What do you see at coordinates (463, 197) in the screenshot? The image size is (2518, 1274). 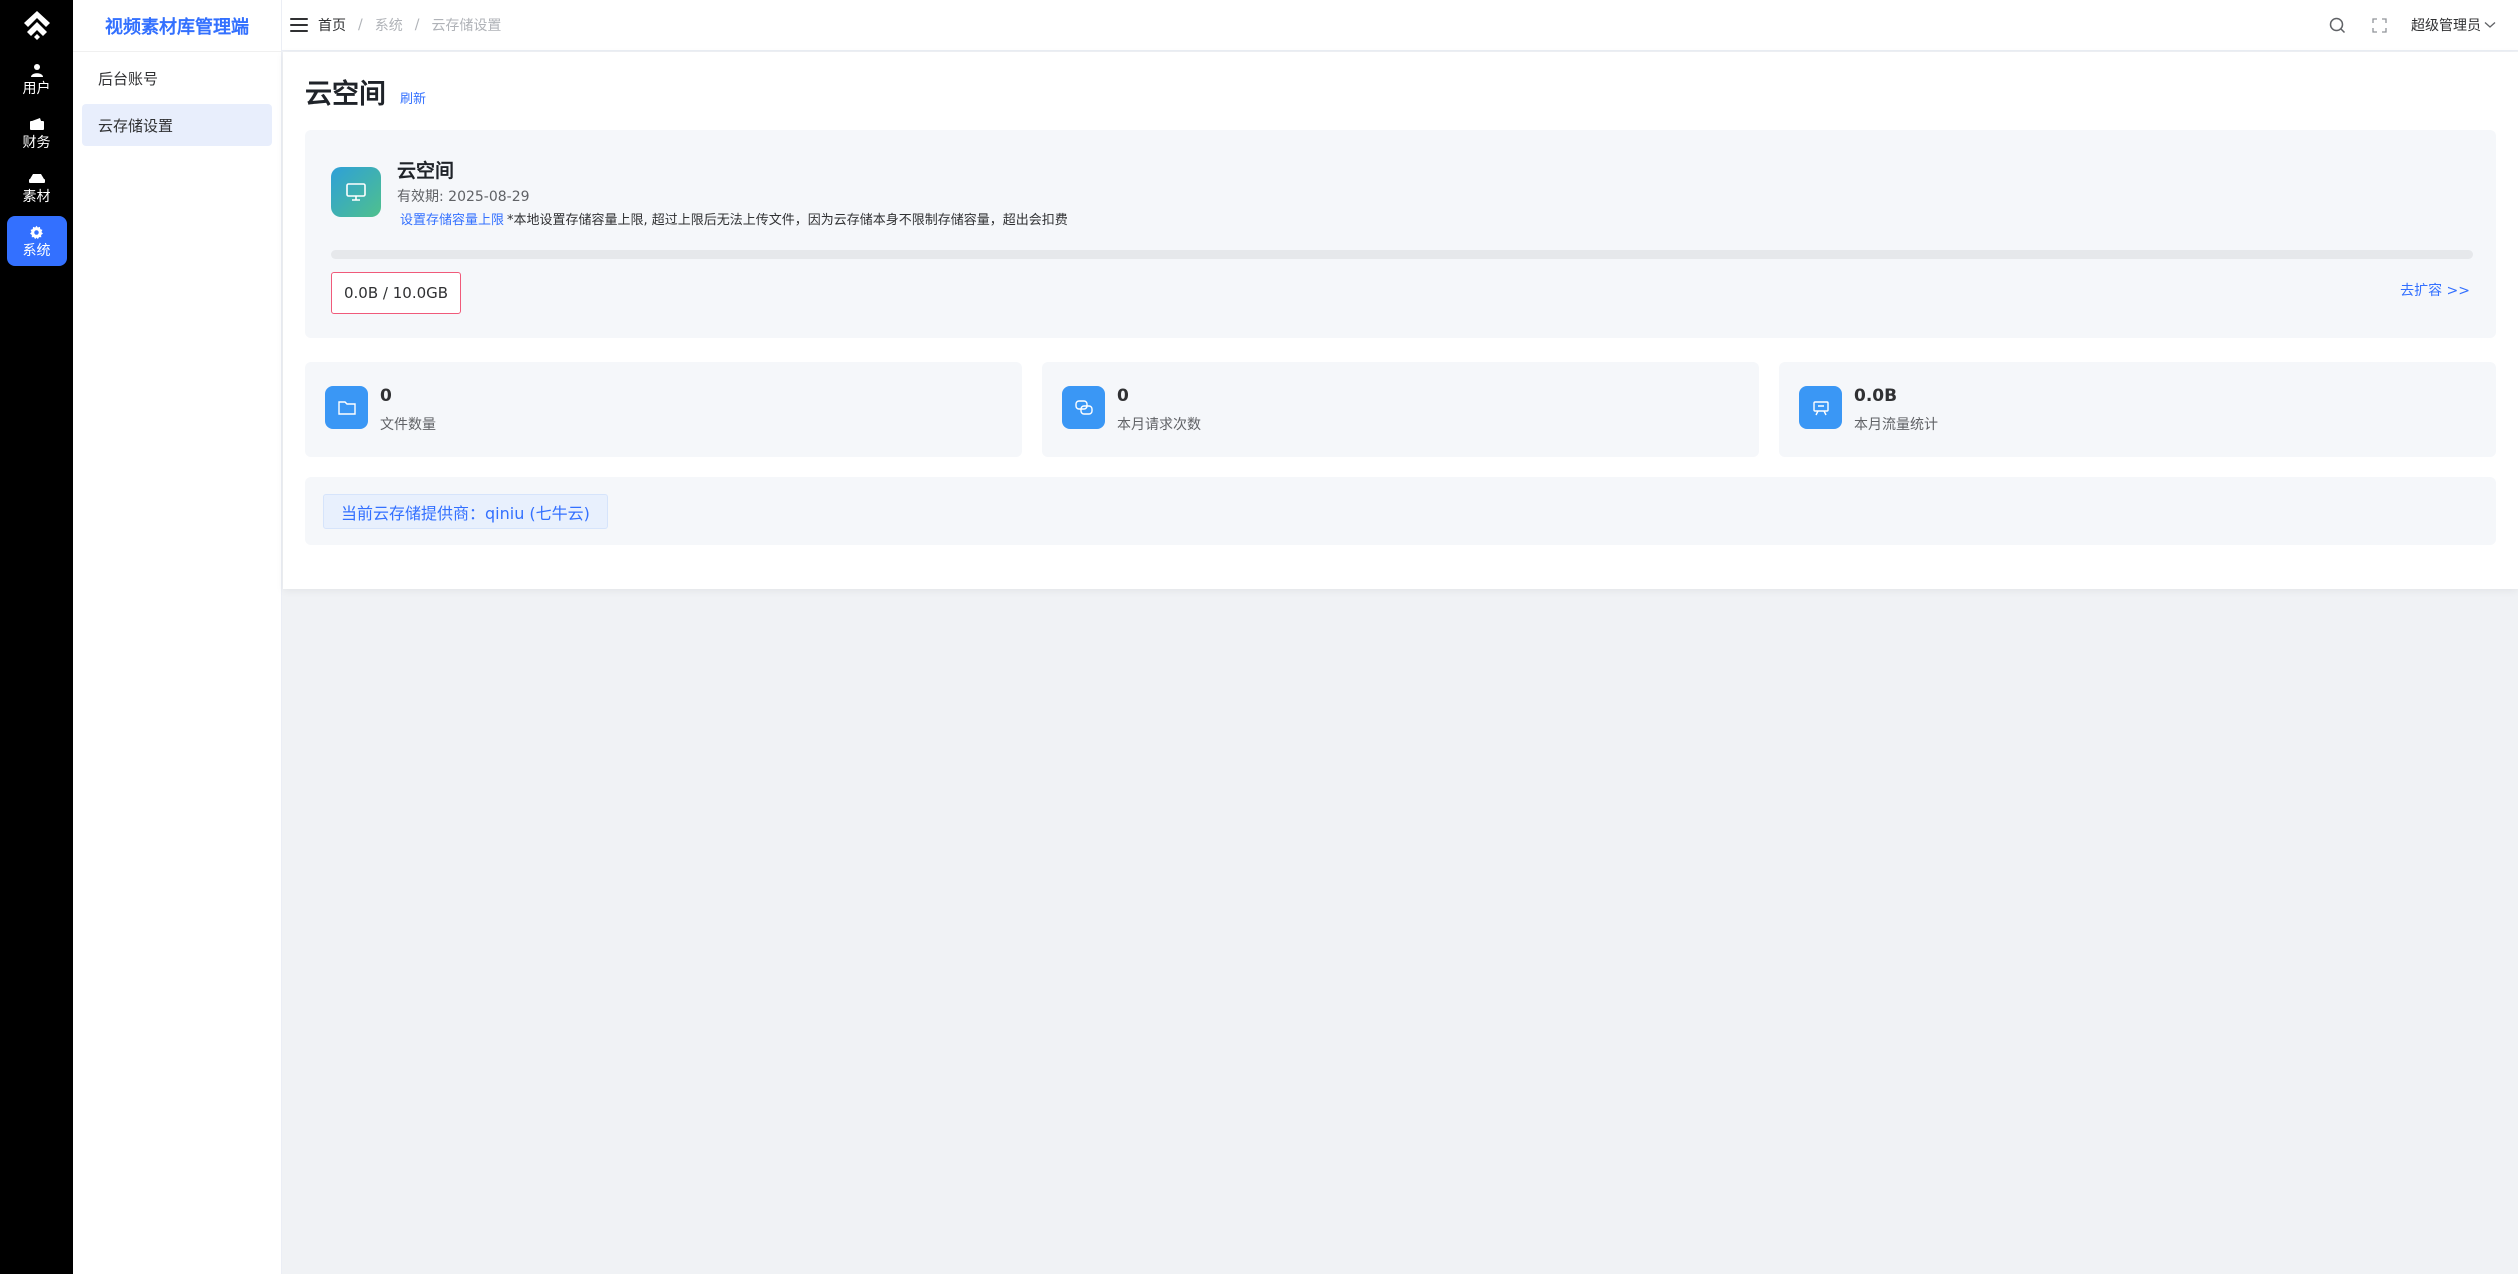 I see `space-expiry: 有效期: 2025-08-29` at bounding box center [463, 197].